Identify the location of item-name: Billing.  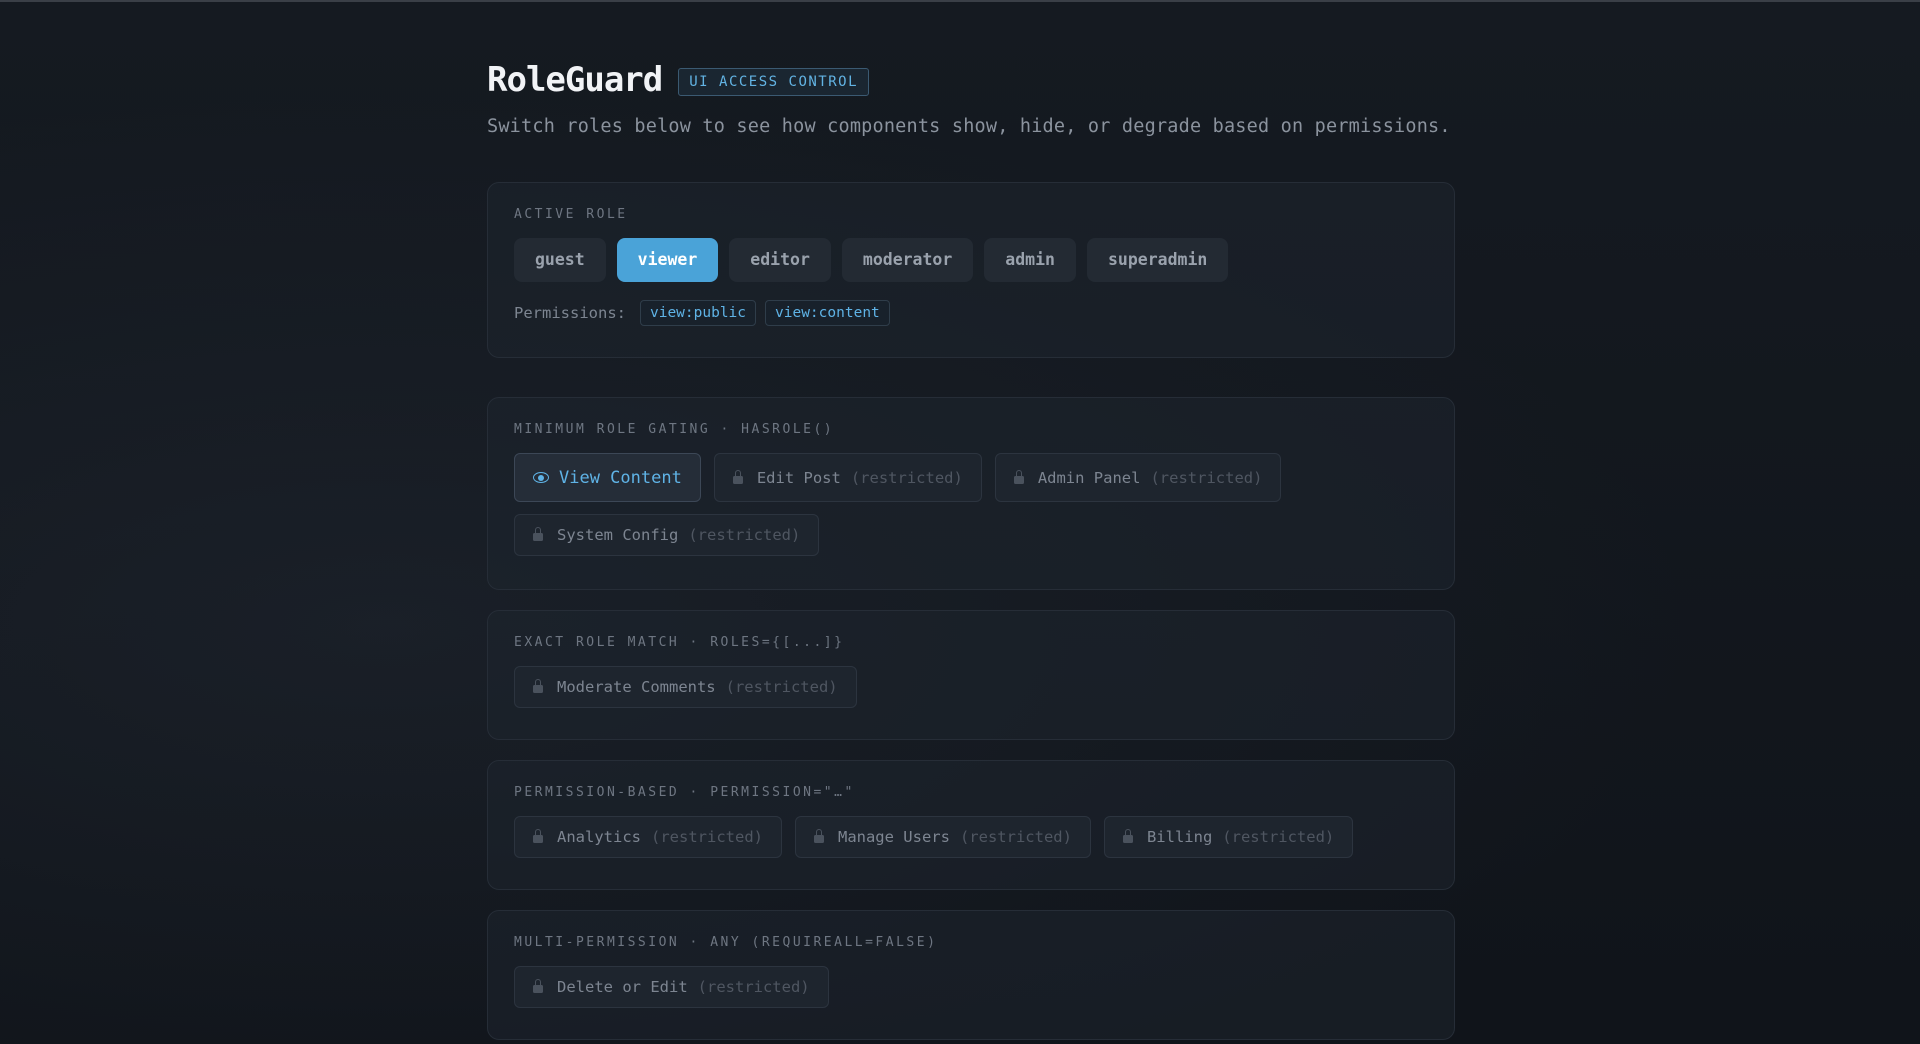
(1179, 837).